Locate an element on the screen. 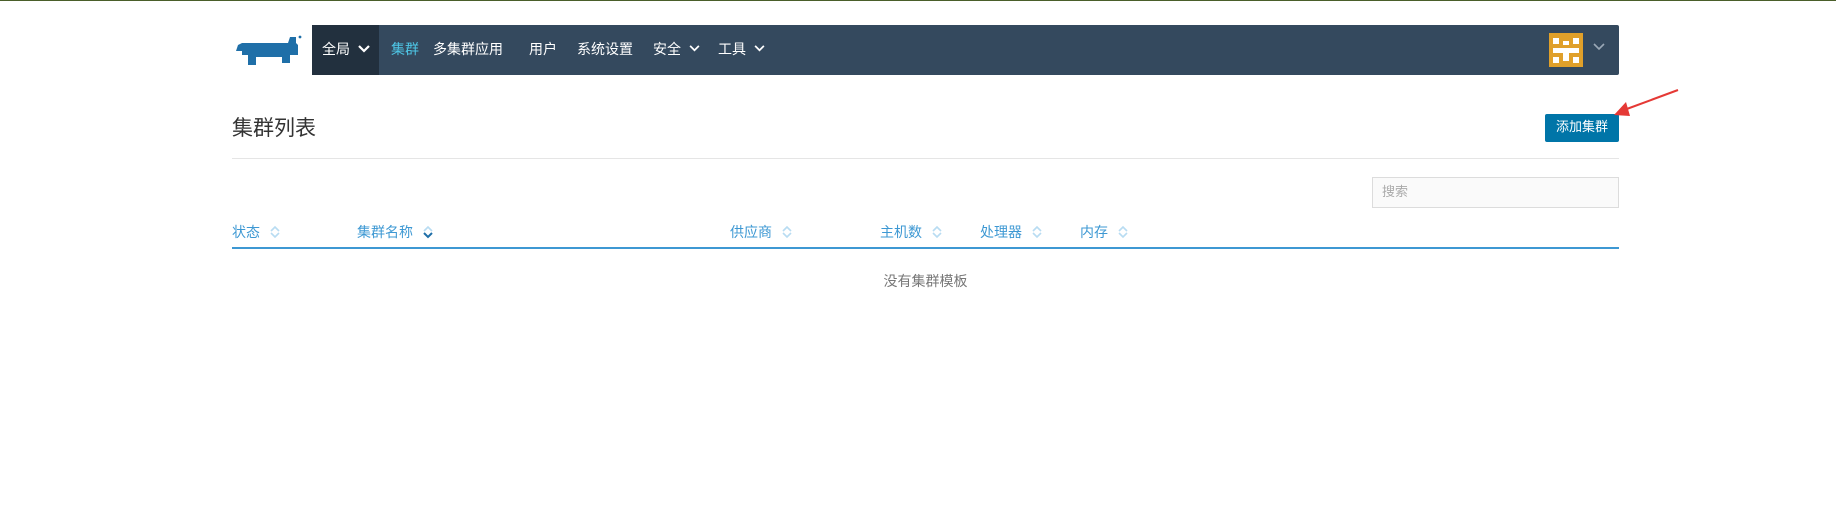 The width and height of the screenshot is (1836, 506). nav-item-multi-cluster-apps: 多集群应用 is located at coordinates (468, 50).